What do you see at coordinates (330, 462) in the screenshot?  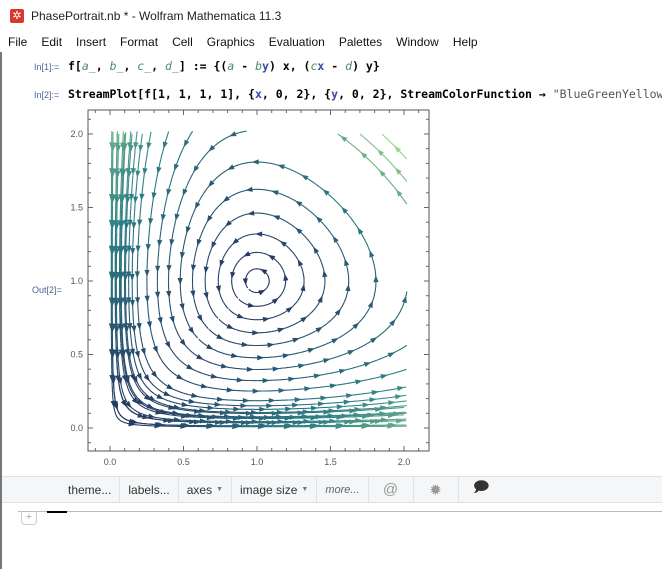 I see `x-tick-label: 1.5` at bounding box center [330, 462].